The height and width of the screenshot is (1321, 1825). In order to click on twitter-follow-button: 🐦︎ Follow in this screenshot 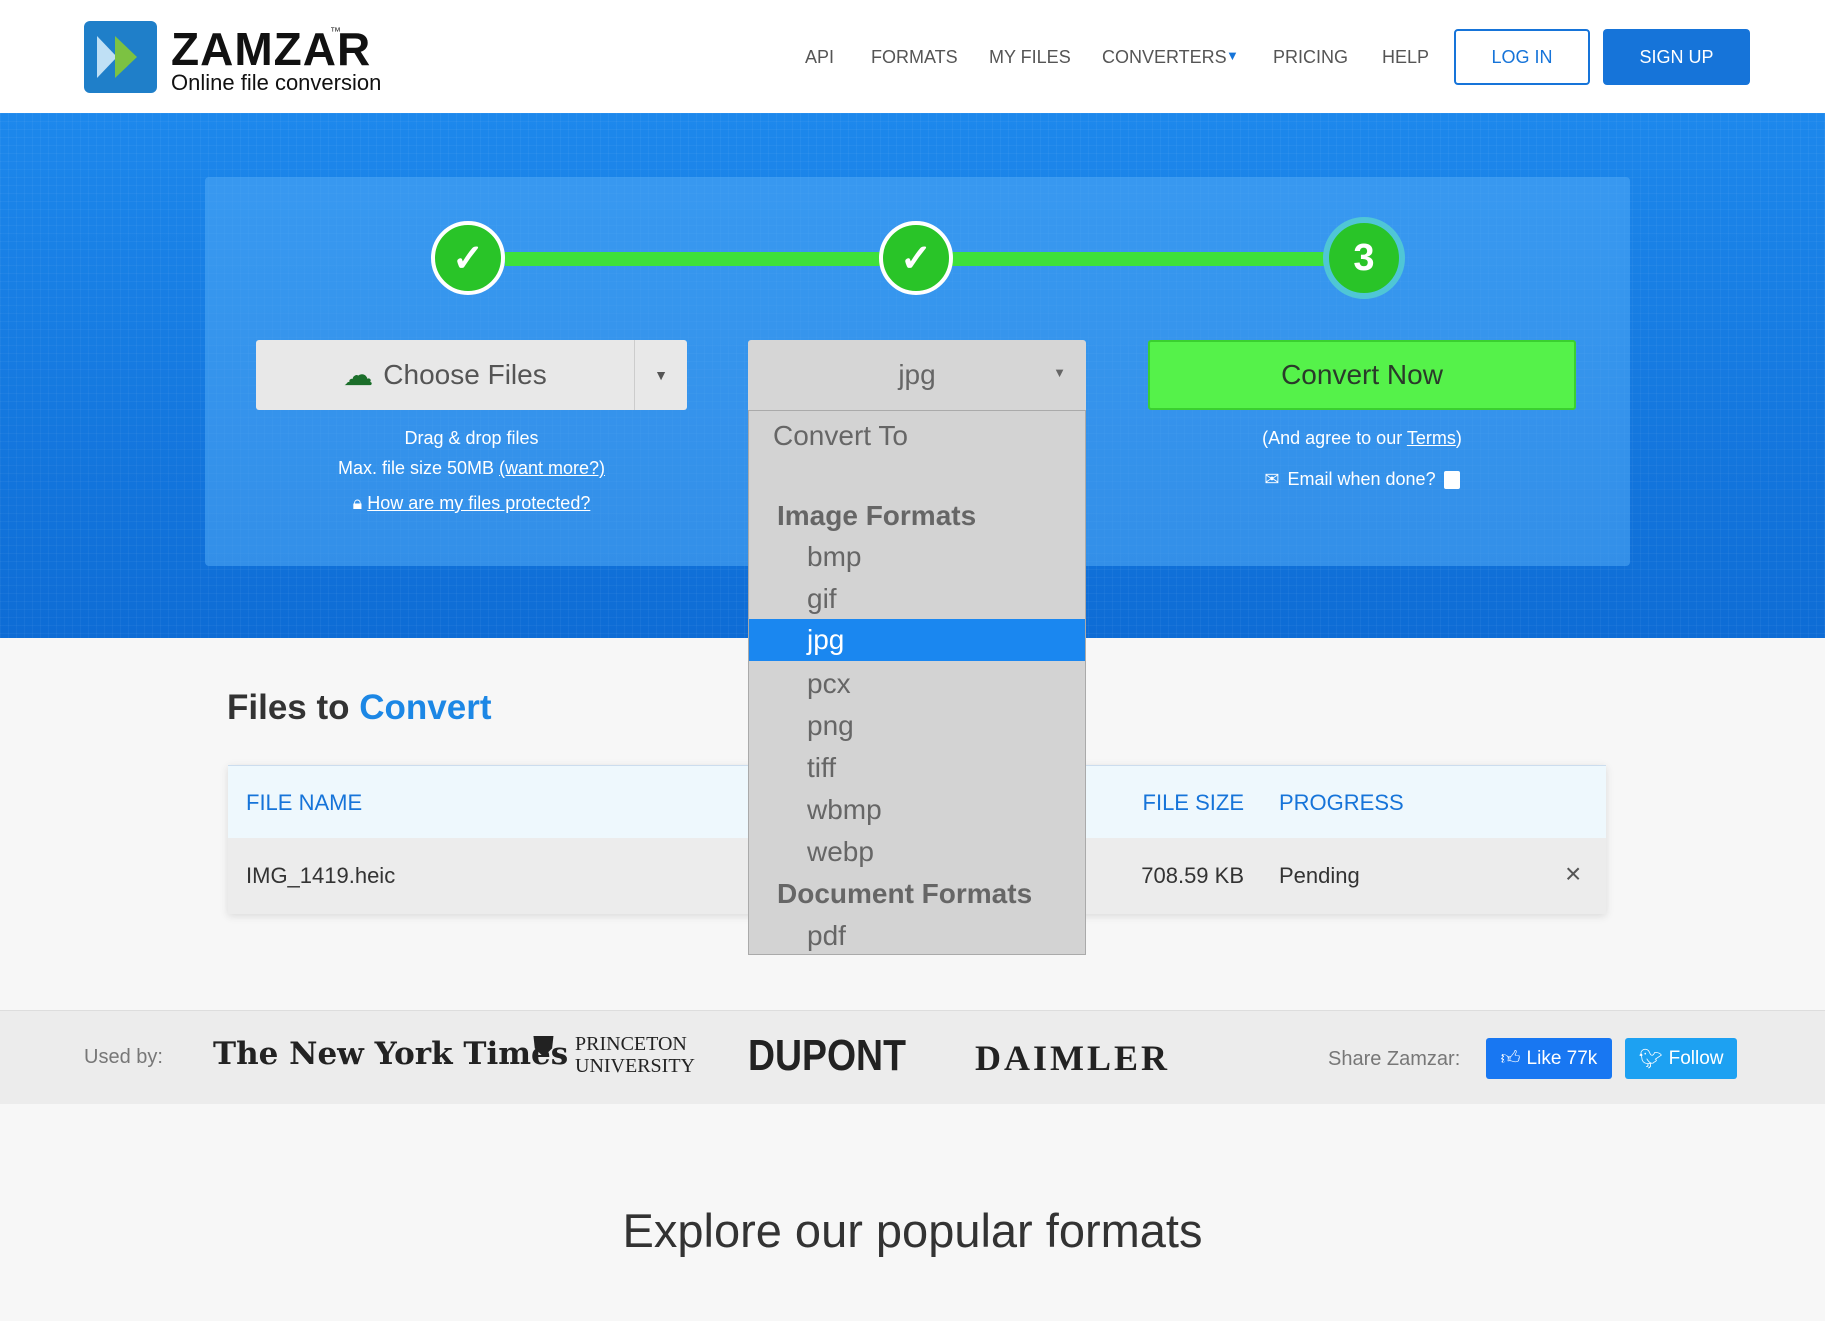, I will do `click(1681, 1058)`.